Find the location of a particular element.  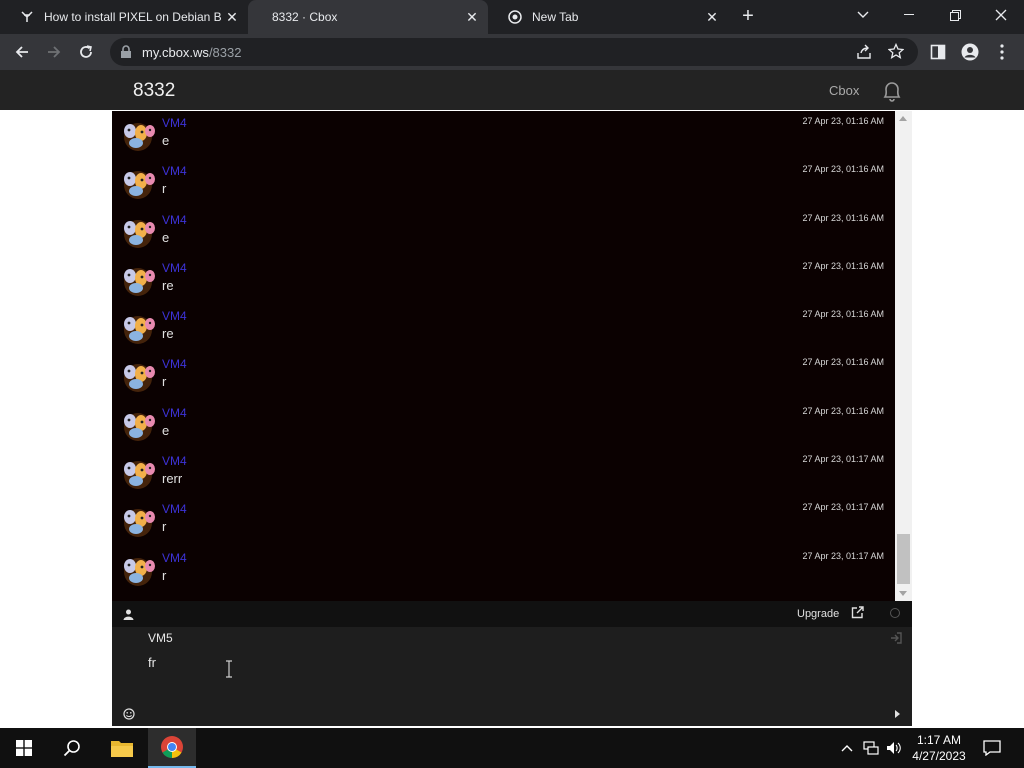

clock-time: 1:17 AM is located at coordinates (939, 740).